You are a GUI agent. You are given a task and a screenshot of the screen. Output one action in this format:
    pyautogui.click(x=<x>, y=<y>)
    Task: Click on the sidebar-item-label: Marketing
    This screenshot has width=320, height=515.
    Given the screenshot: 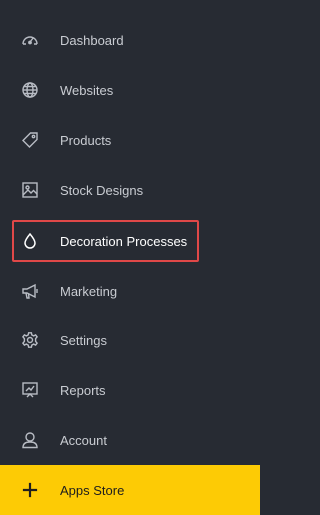 What is the action you would take?
    pyautogui.click(x=89, y=291)
    